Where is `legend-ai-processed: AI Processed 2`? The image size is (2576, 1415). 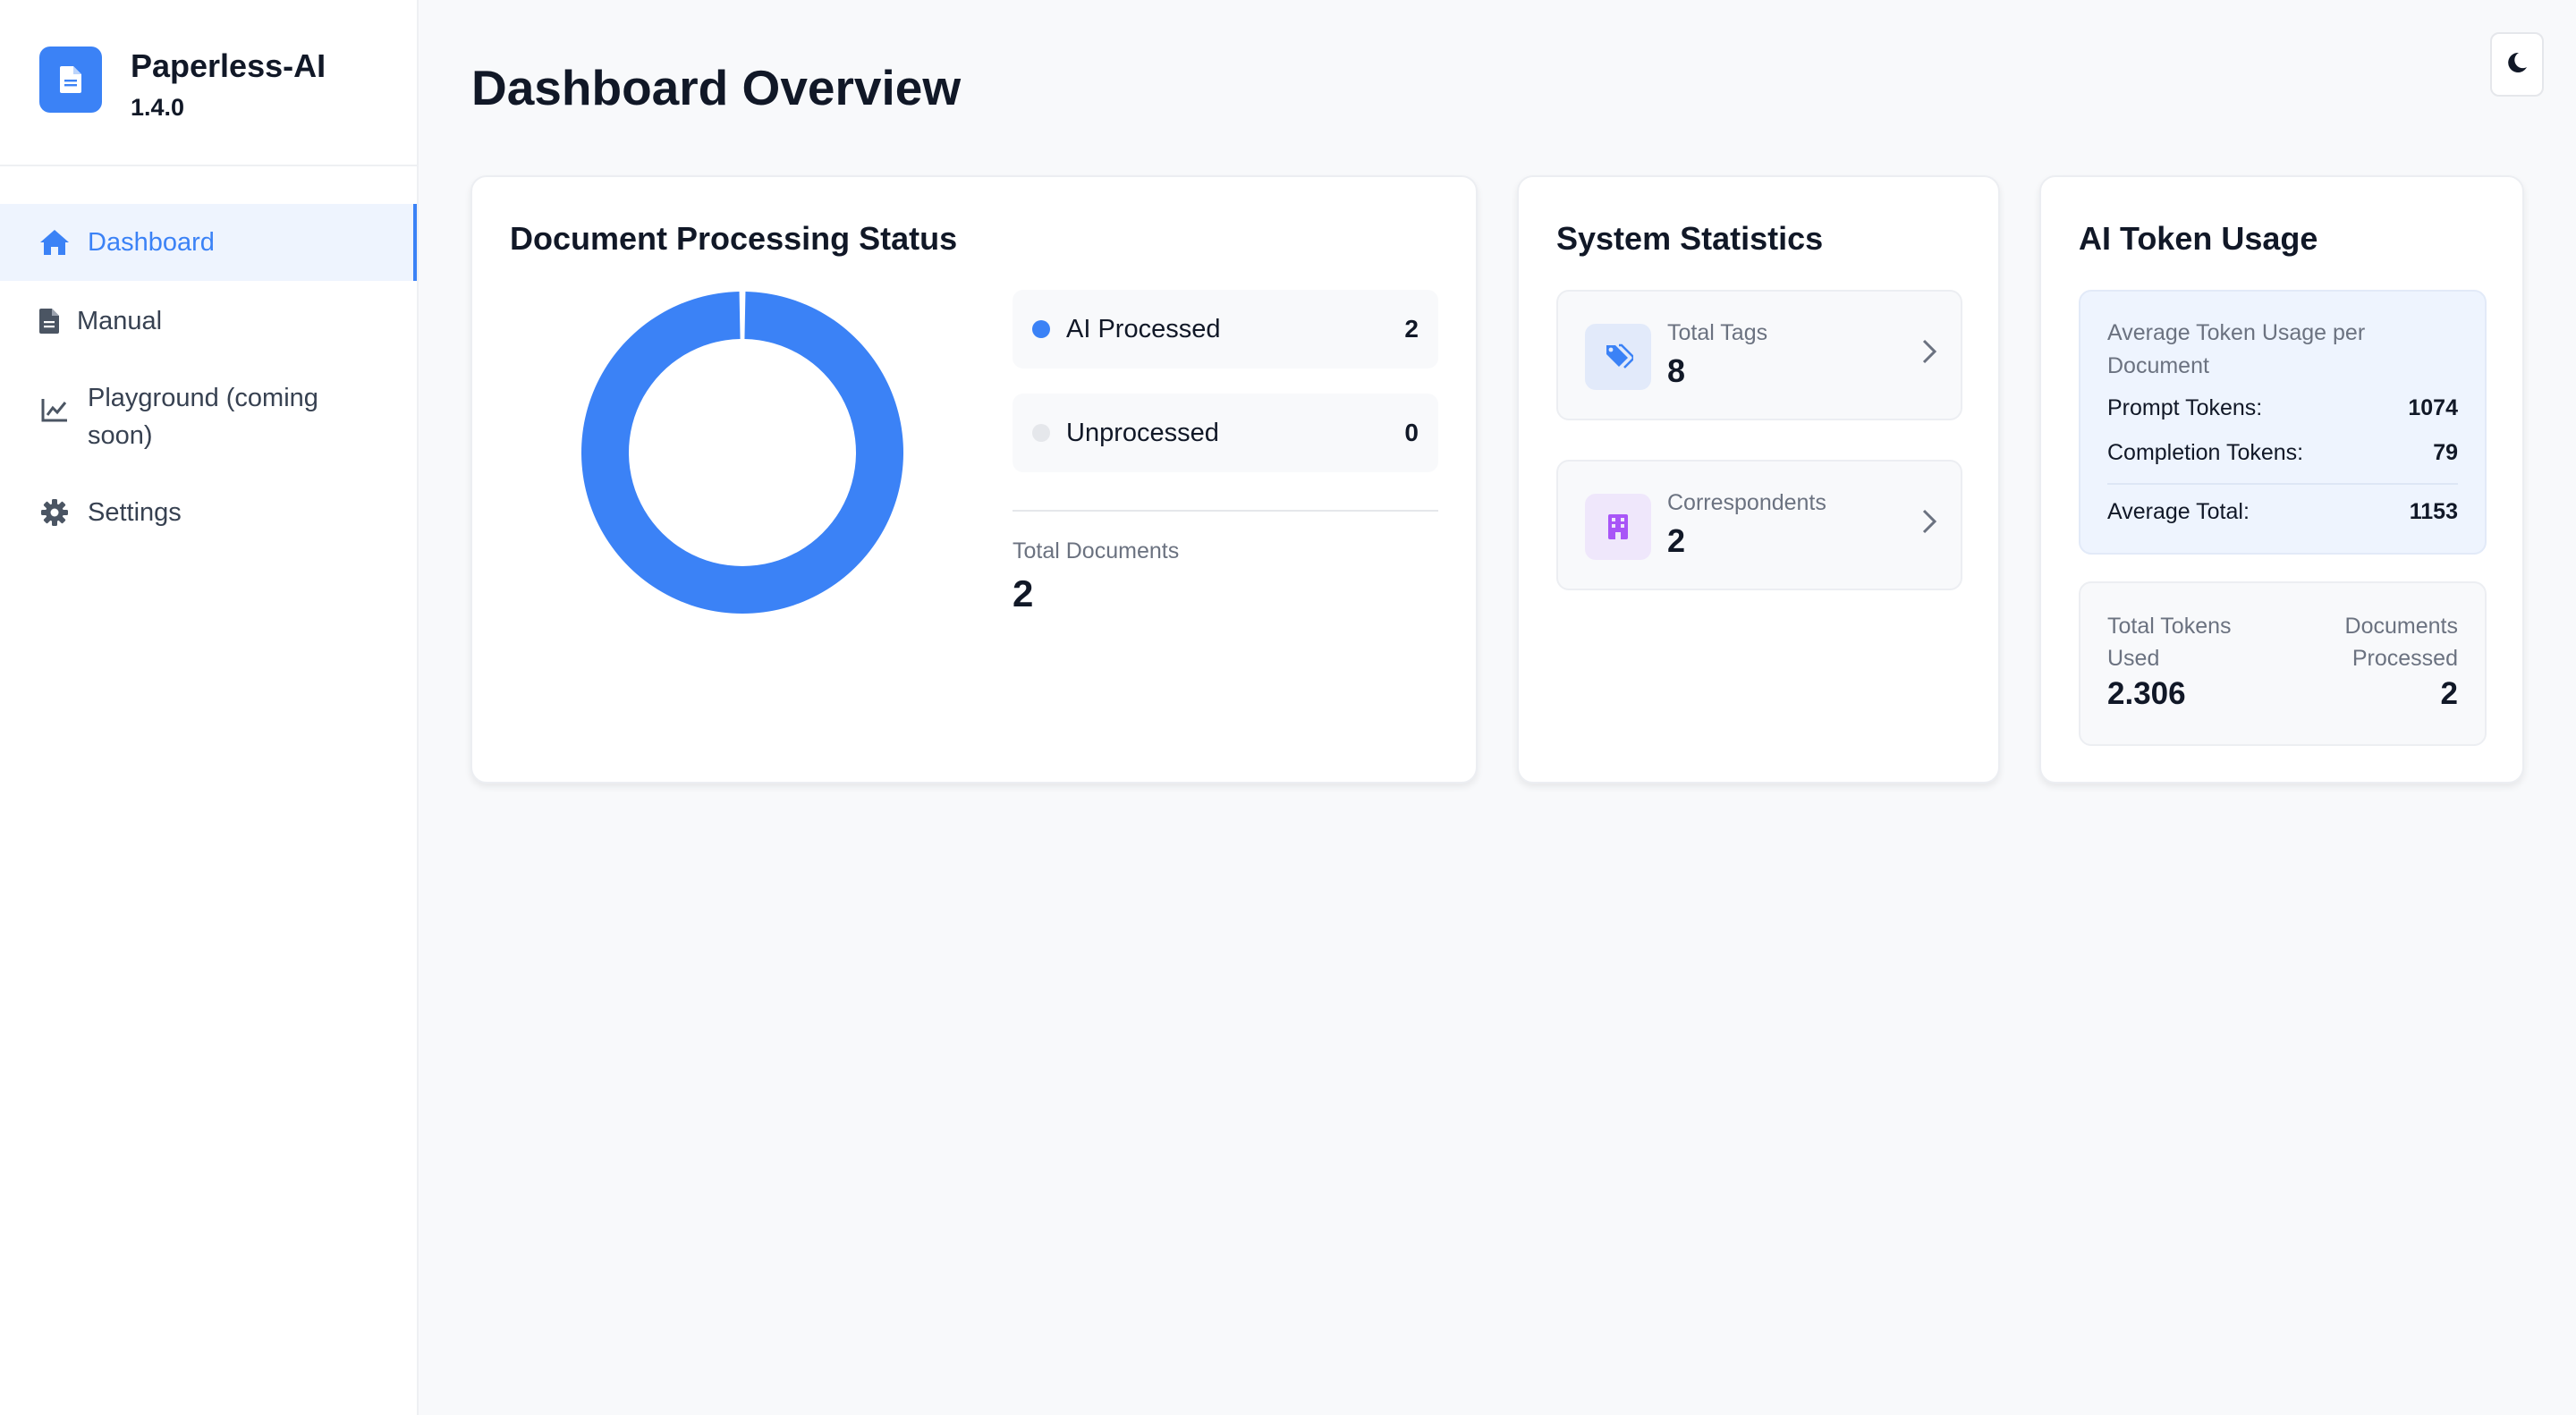 legend-ai-processed: AI Processed 2 is located at coordinates (1225, 330).